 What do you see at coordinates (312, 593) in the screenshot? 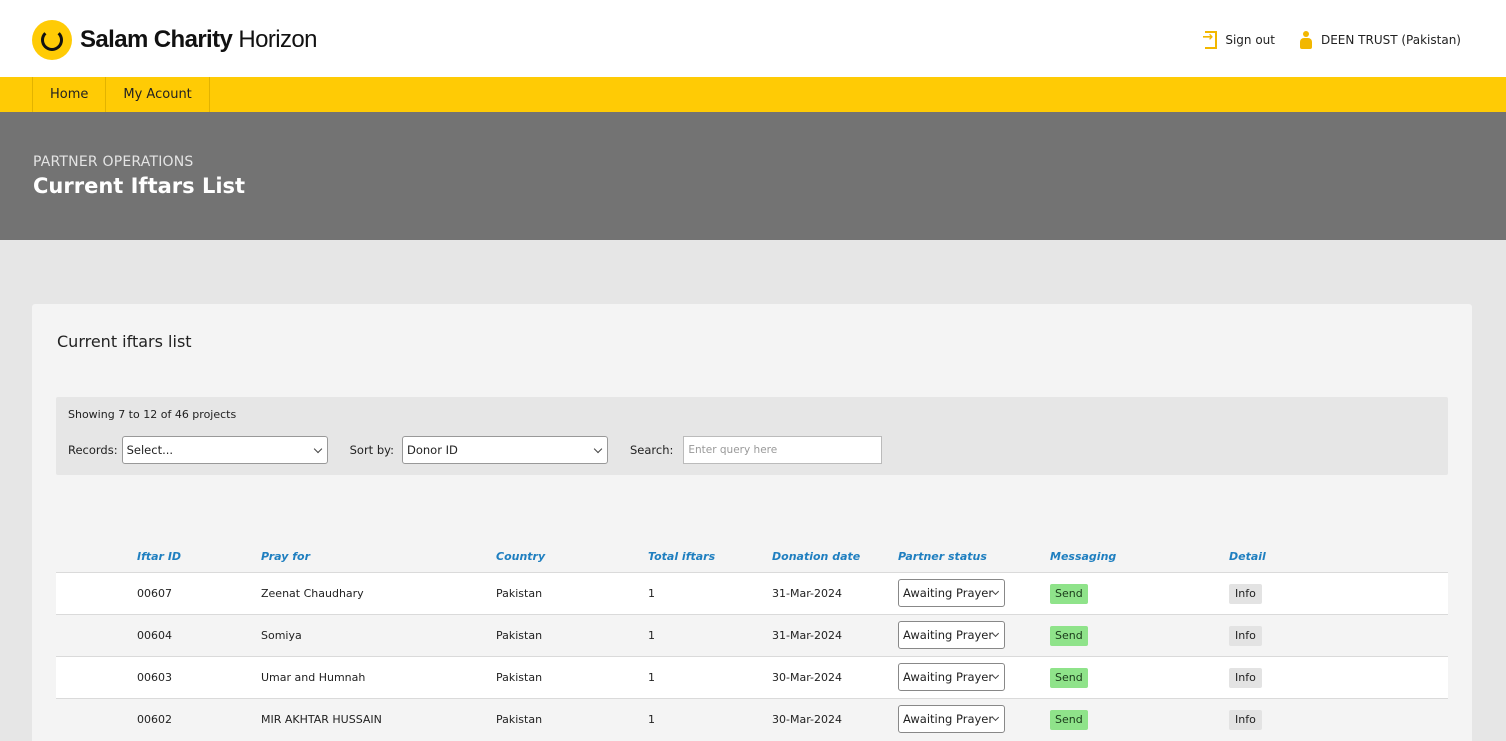
I see `cell-pray-for: Zeenat Chaudhary` at bounding box center [312, 593].